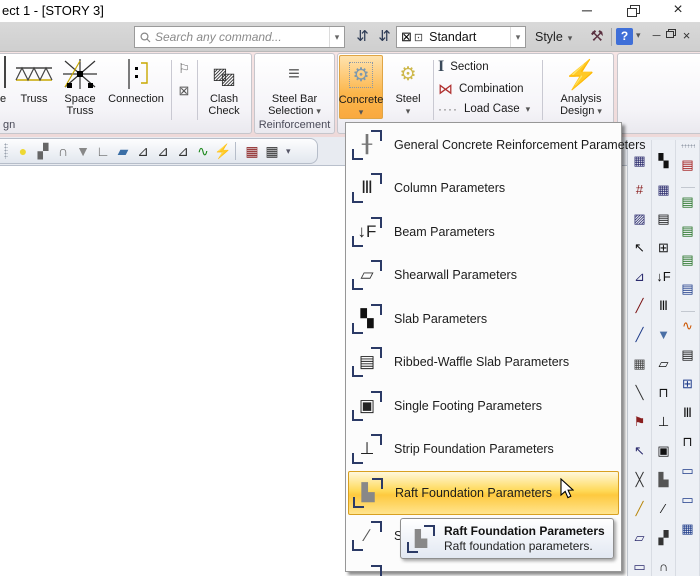 The height and width of the screenshot is (576, 700). Describe the element at coordinates (483, 189) in the screenshot. I see `menu-item-column-parameters: Ⅲ Column Parameters` at that location.